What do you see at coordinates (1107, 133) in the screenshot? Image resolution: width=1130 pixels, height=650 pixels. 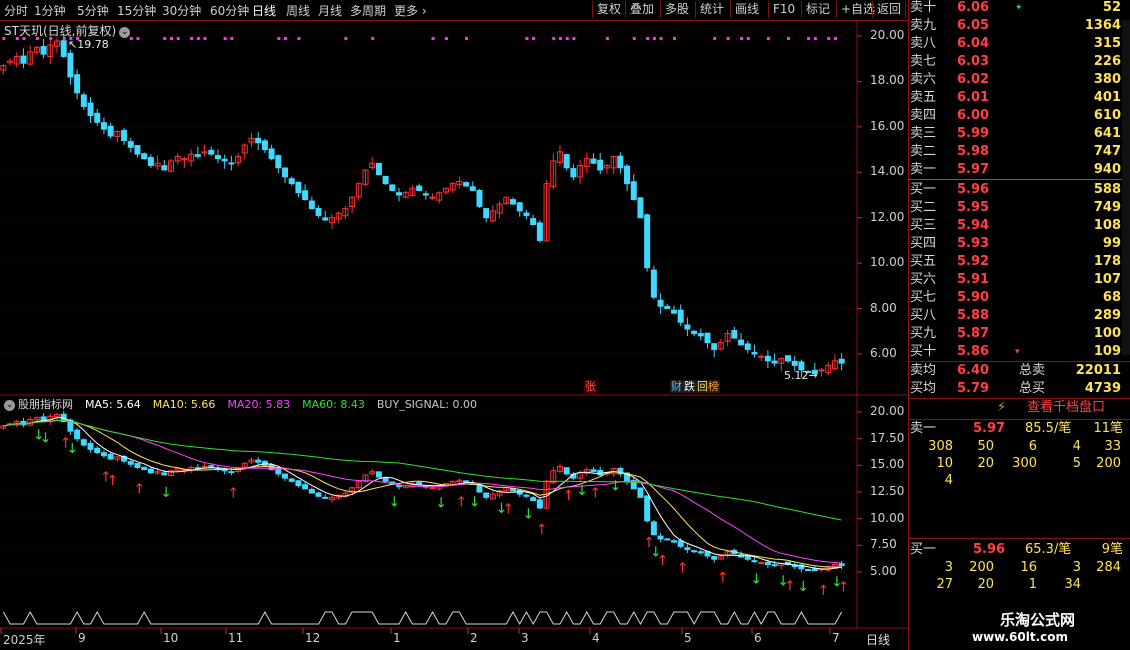 I see `level-volume: 641` at bounding box center [1107, 133].